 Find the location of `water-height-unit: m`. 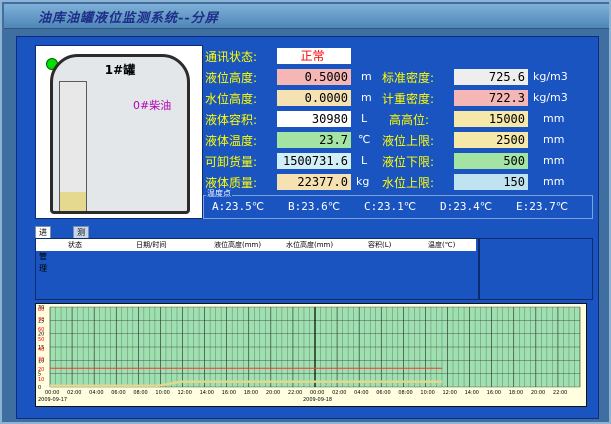

water-height-unit: m is located at coordinates (366, 97).